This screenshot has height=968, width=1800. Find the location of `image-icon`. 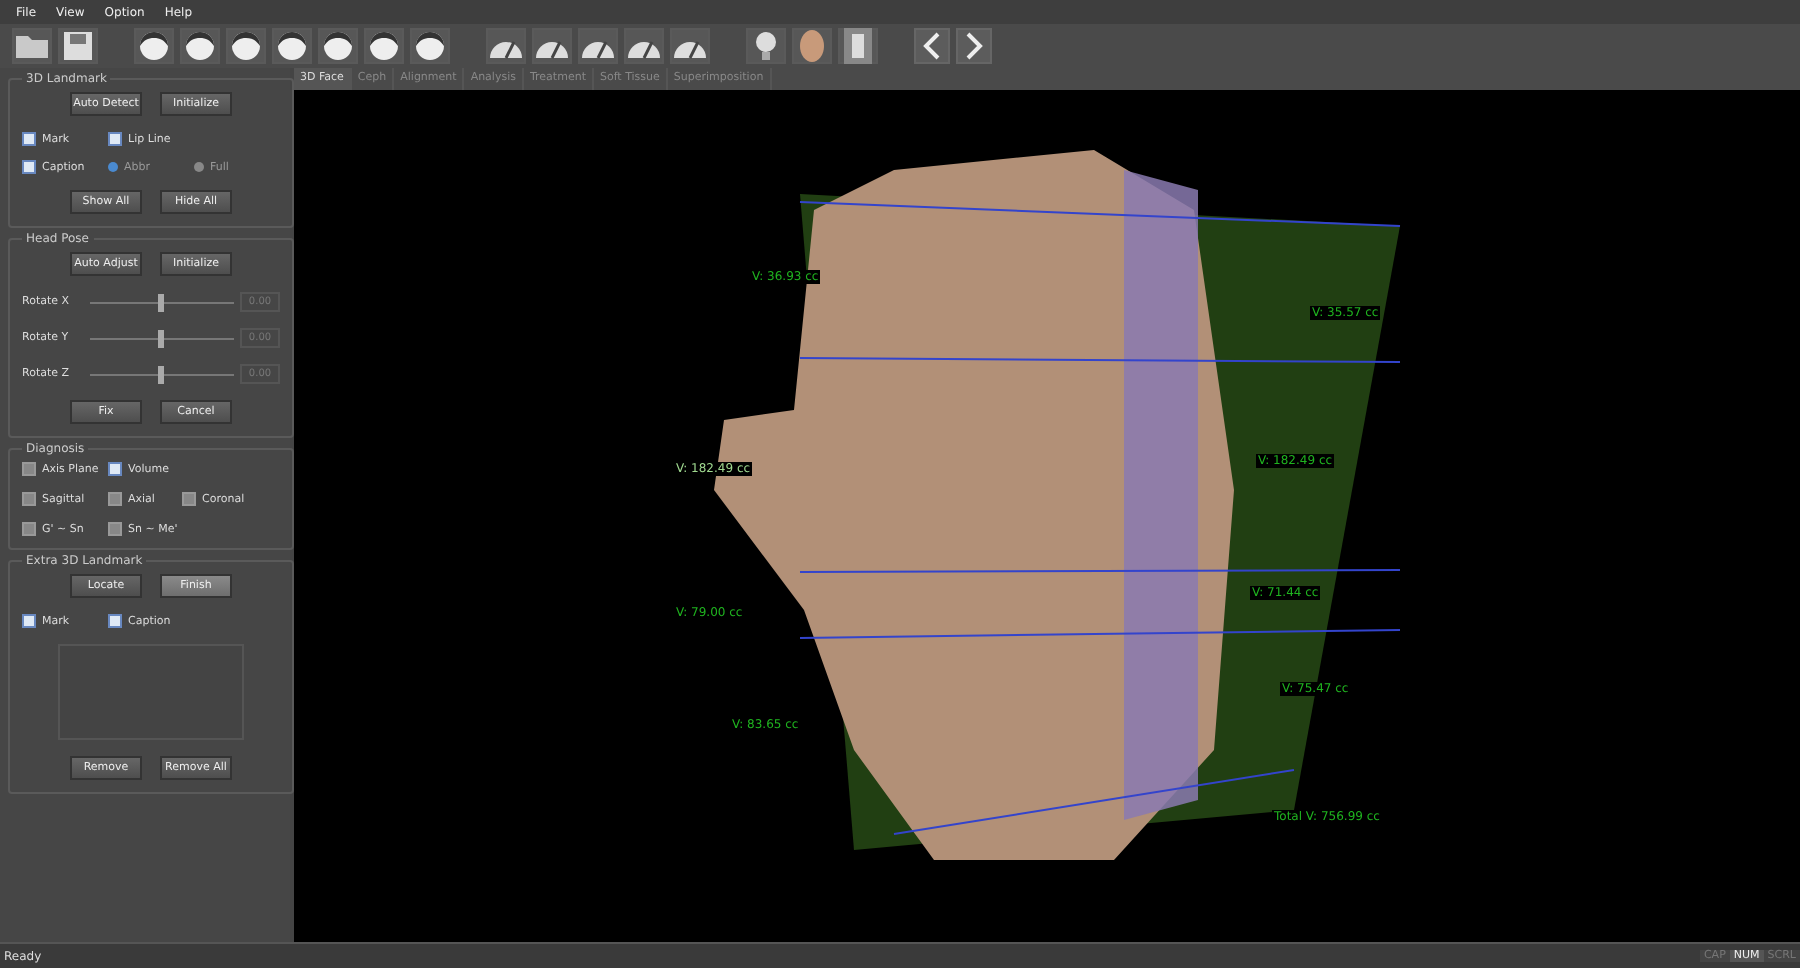

image-icon is located at coordinates (858, 46).